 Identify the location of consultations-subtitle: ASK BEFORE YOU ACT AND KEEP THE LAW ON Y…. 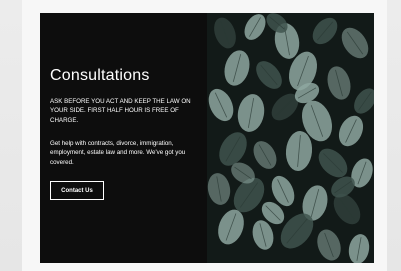
(120, 111).